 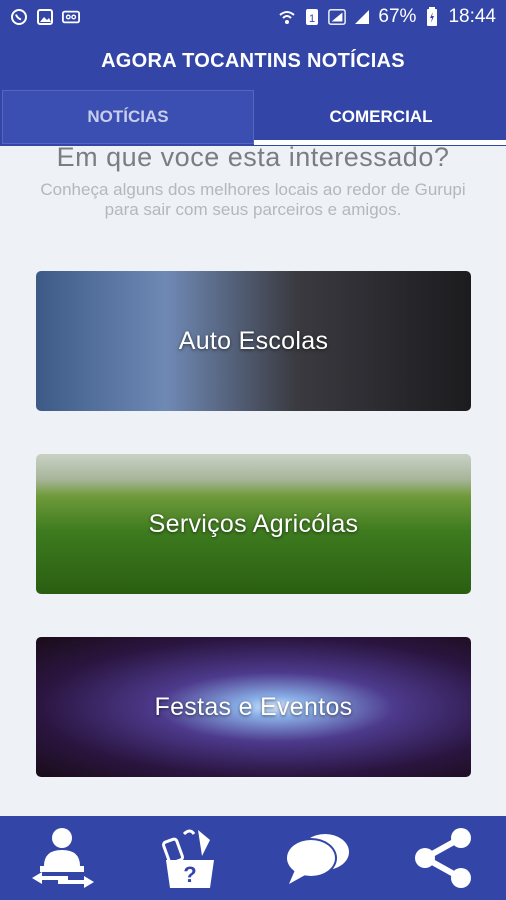 I want to click on image-icon, so click(x=45, y=17).